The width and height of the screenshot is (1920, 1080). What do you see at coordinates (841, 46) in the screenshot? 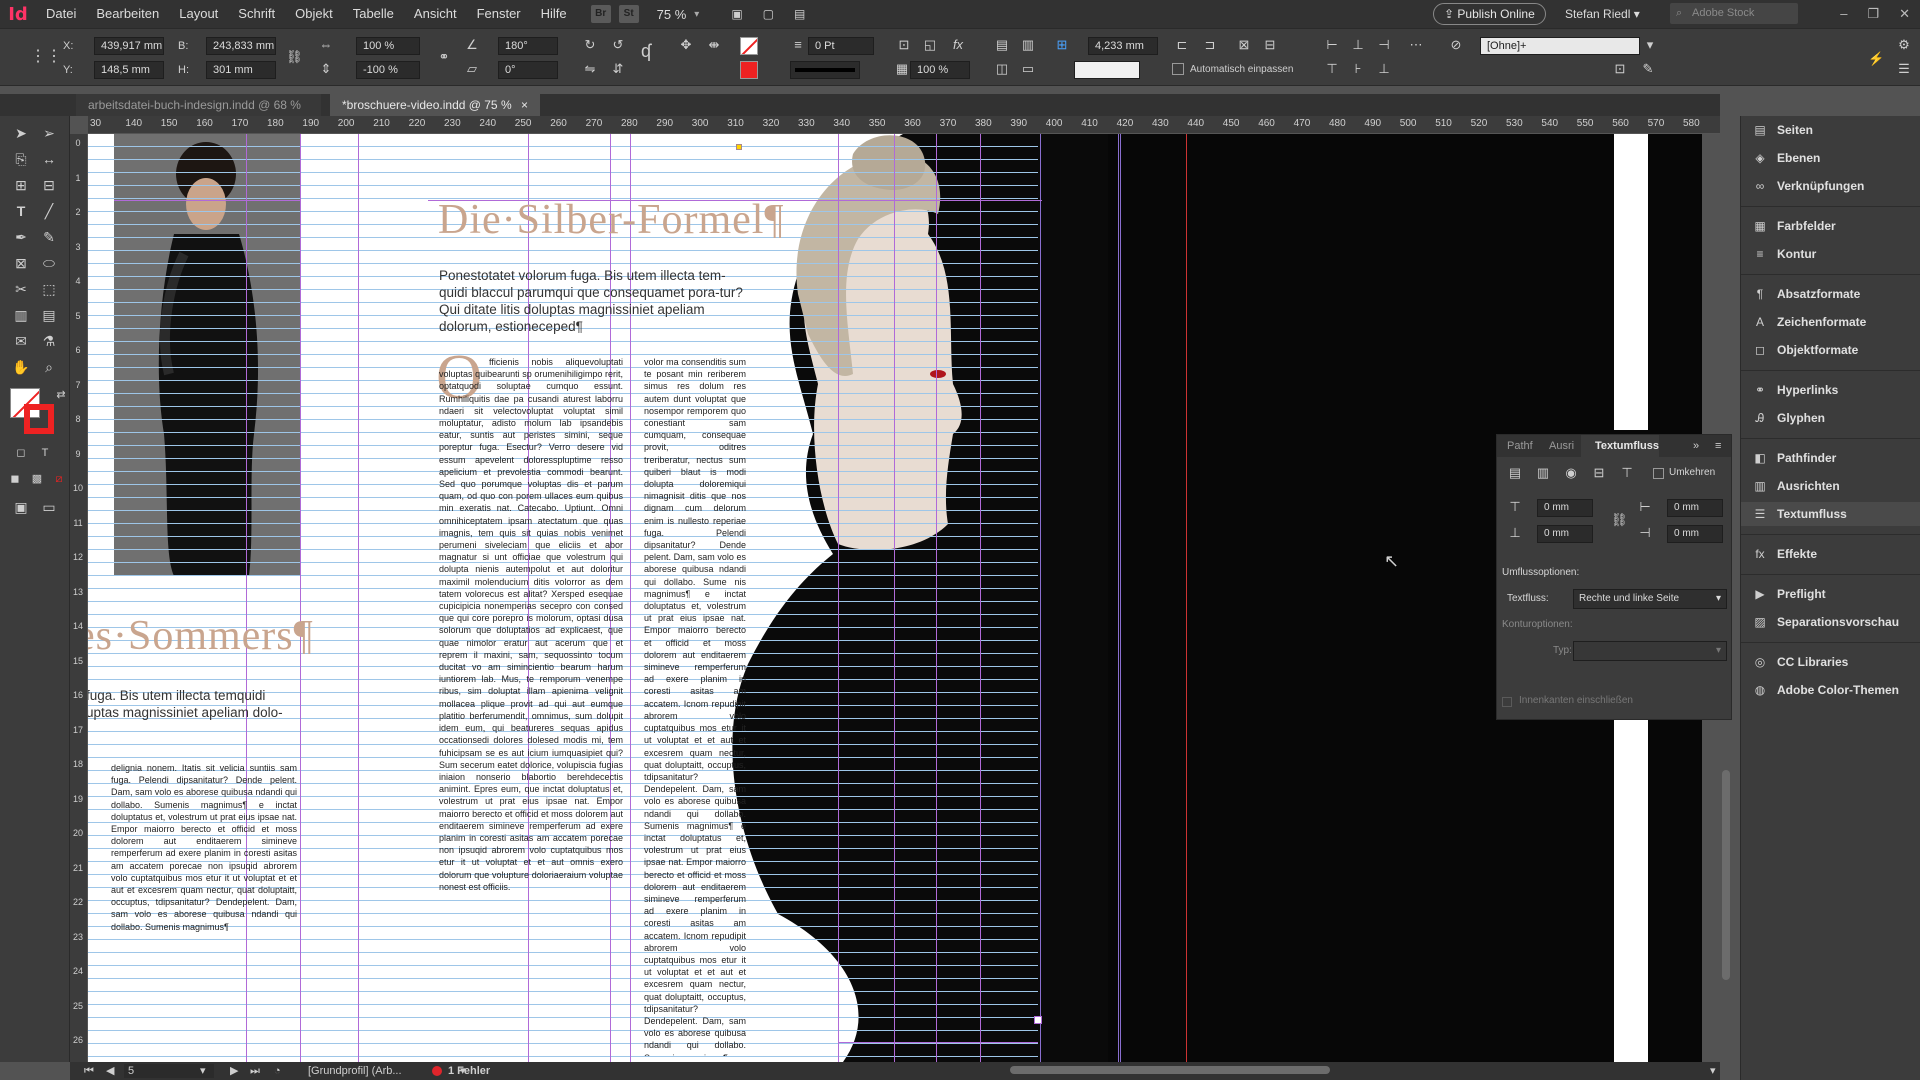
I see `stroke-weight-field: 0 Pt` at bounding box center [841, 46].